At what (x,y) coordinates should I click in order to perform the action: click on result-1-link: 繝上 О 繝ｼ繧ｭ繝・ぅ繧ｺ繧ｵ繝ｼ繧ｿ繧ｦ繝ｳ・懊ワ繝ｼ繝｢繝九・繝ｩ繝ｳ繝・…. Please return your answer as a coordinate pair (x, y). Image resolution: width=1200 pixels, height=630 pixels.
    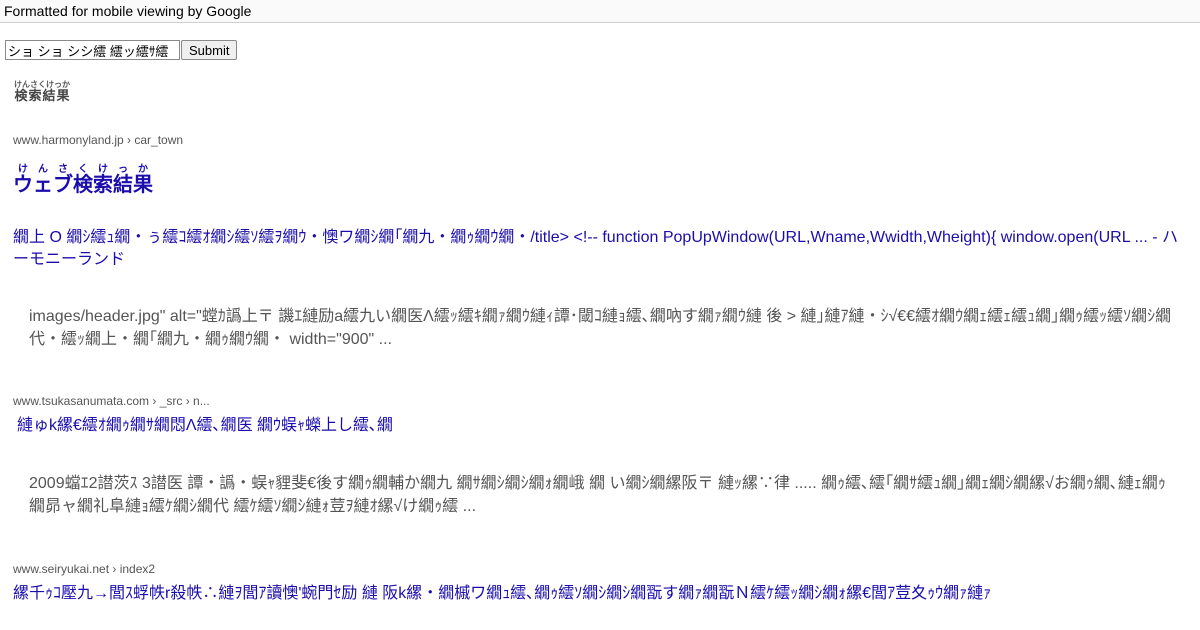
    Looking at the image, I should click on (596, 249).